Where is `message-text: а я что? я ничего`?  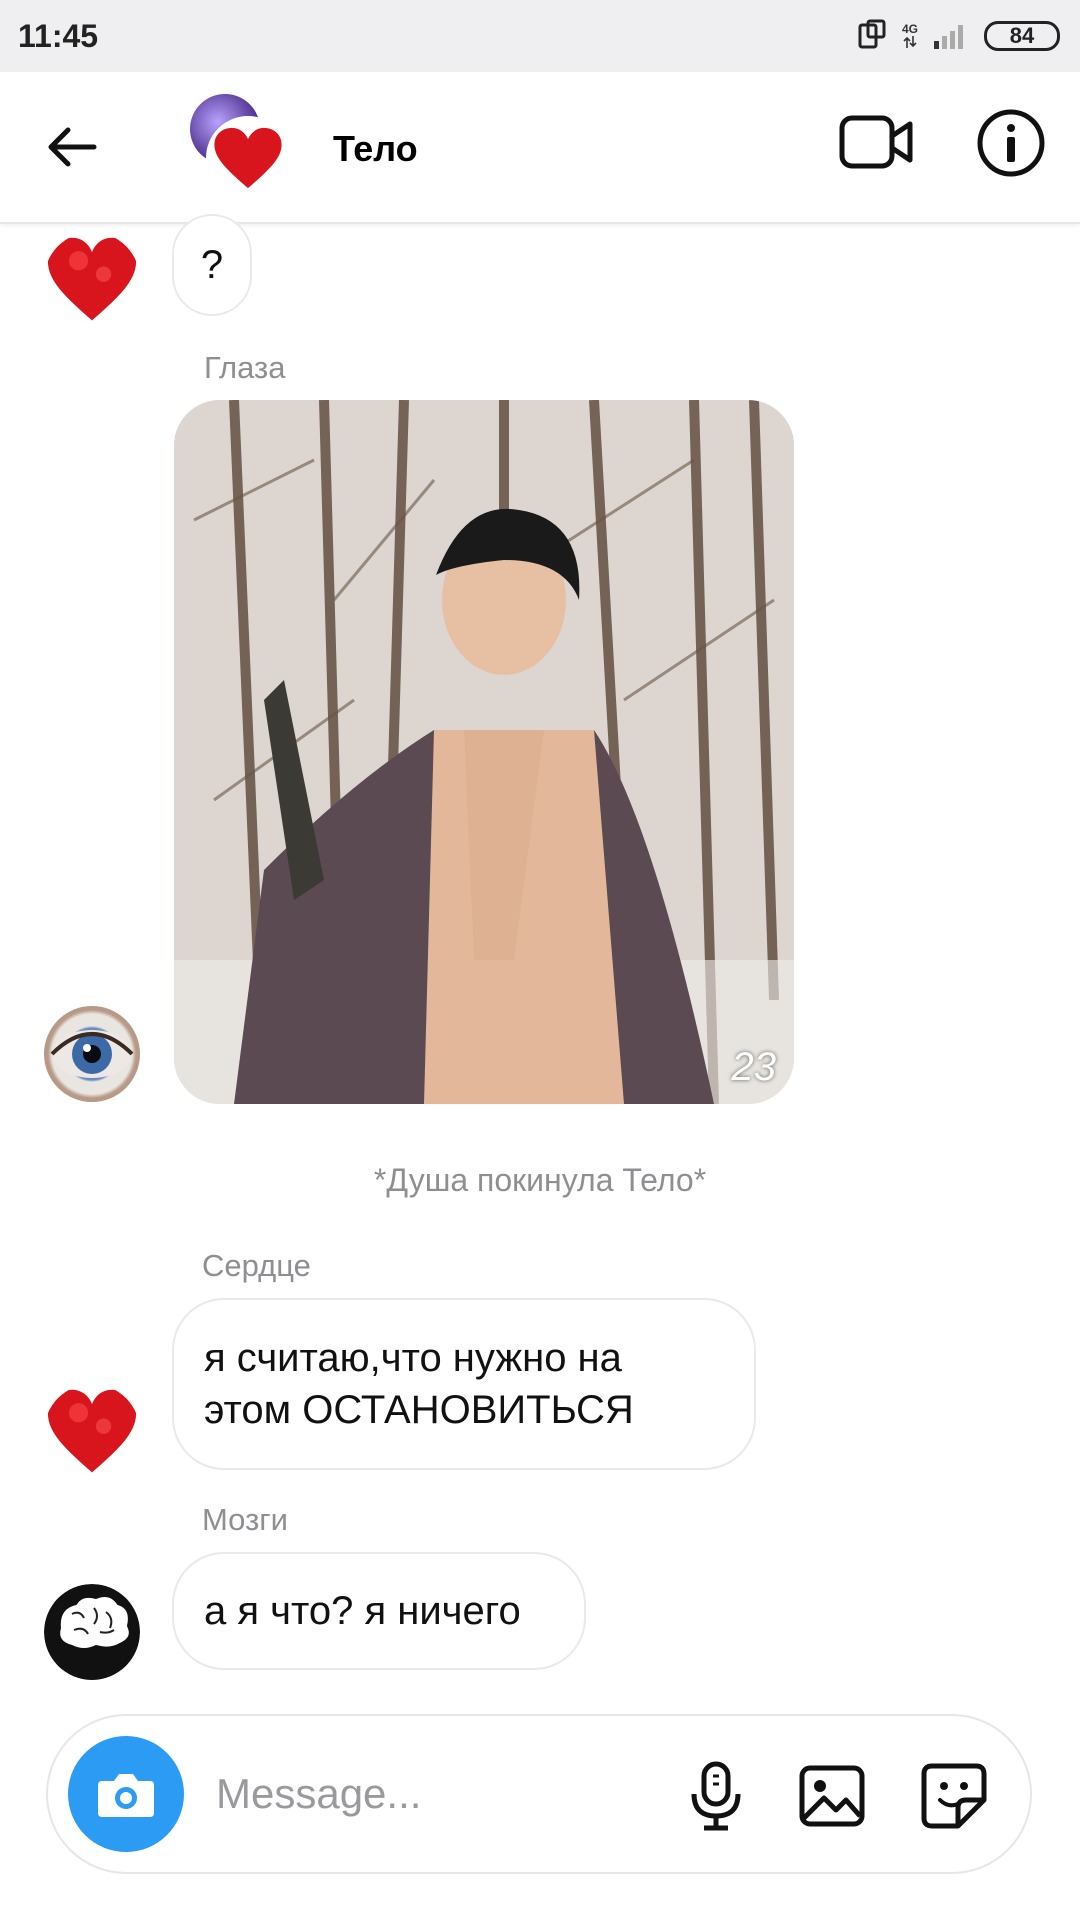 message-text: а я что? я ничего is located at coordinates (362, 1611).